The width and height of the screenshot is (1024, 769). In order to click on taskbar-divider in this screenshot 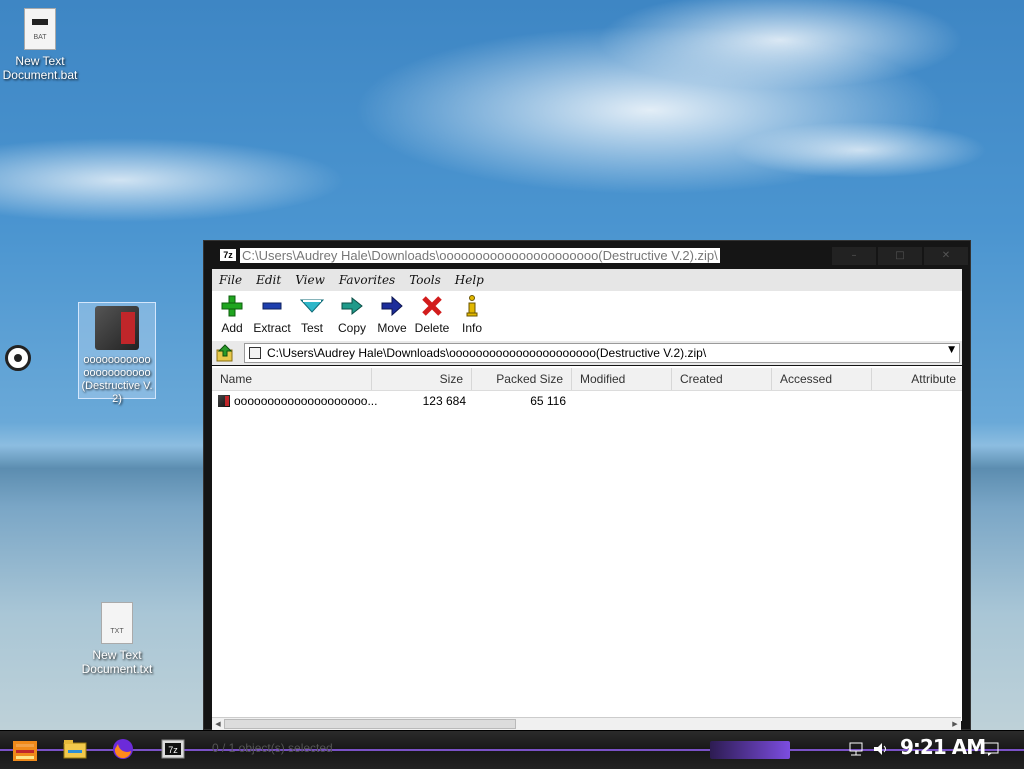, I will do `click(512, 750)`.